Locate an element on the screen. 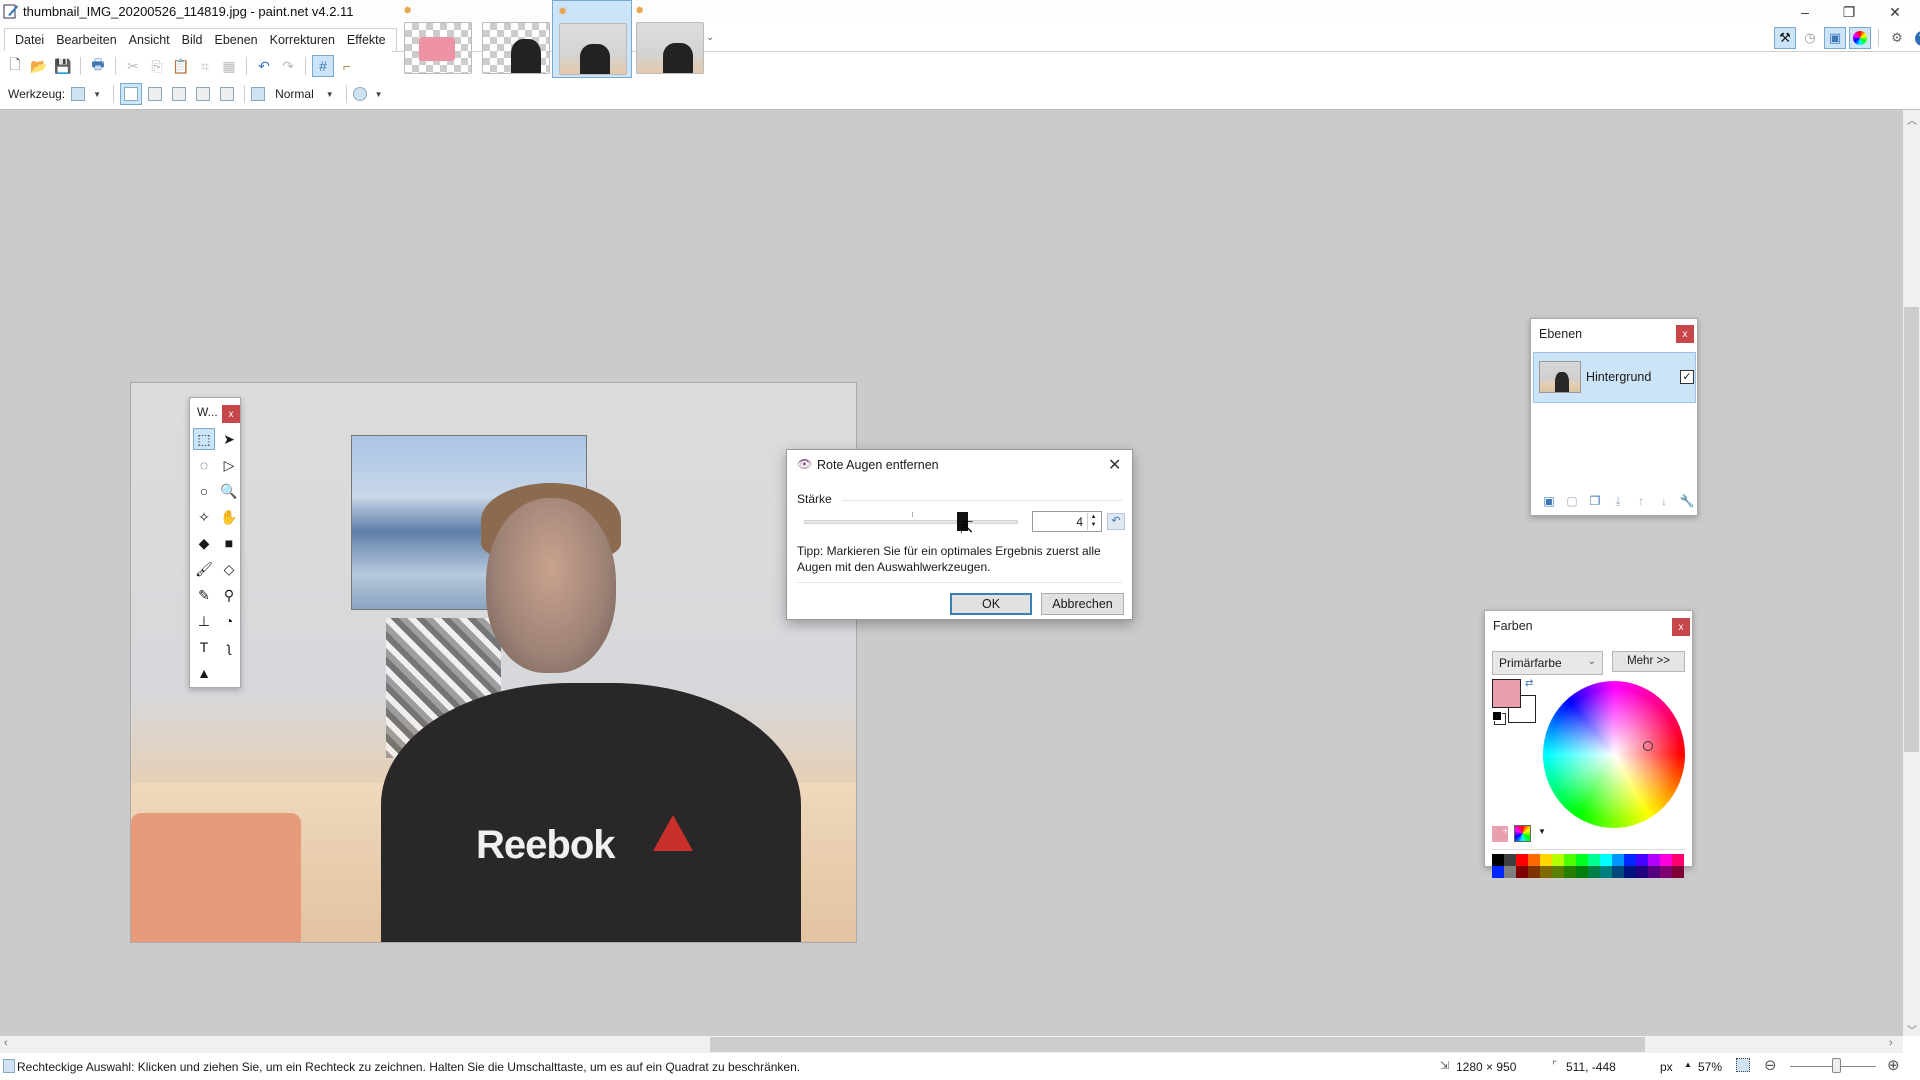 Image resolution: width=1920 pixels, height=1080 pixels. restore-button: ❐ is located at coordinates (1849, 12).